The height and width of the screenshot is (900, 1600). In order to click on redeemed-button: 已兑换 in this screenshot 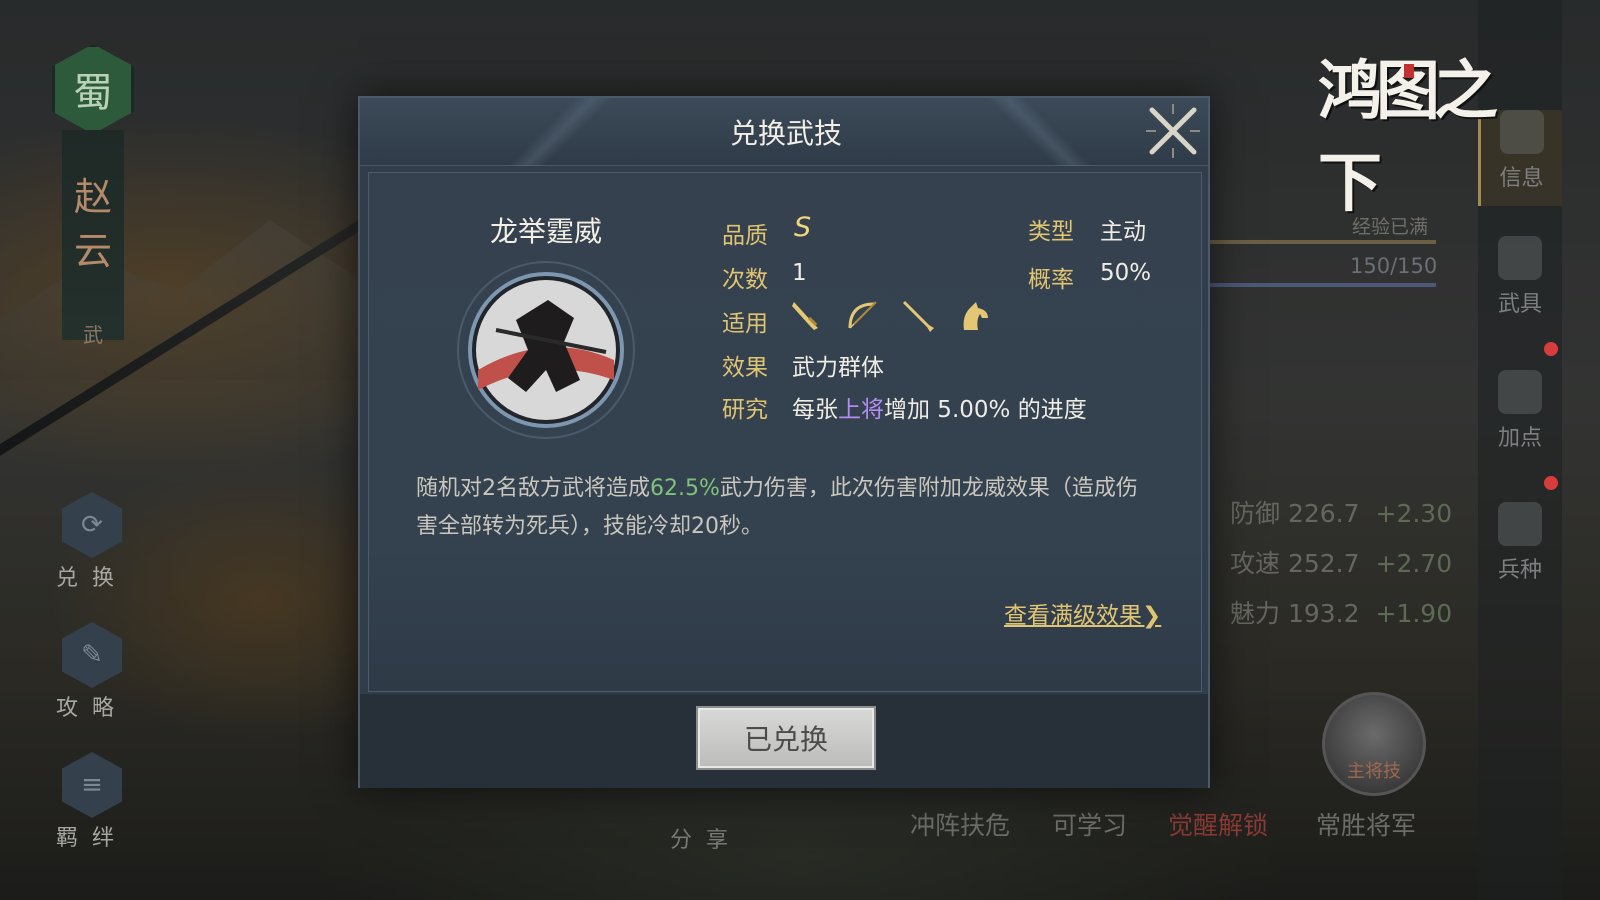, I will do `click(786, 738)`.